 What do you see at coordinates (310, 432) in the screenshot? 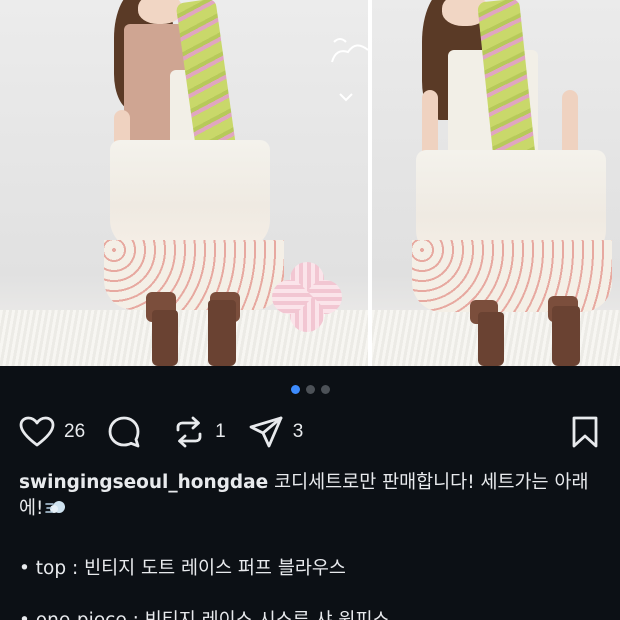
I see `post-action-bar: 26 1 3` at bounding box center [310, 432].